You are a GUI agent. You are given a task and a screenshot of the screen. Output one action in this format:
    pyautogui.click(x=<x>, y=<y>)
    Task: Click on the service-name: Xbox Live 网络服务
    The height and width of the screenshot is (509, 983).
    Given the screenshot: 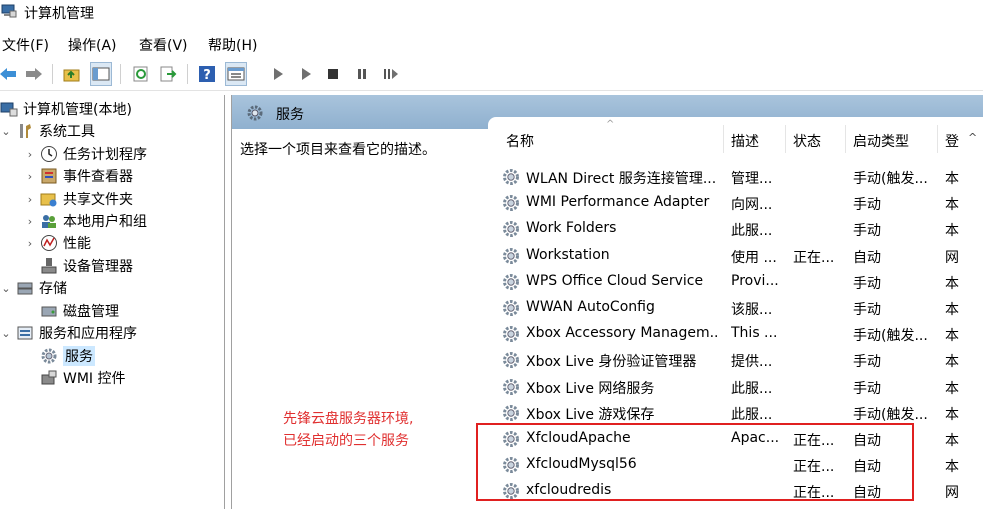 What is the action you would take?
    pyautogui.click(x=590, y=388)
    